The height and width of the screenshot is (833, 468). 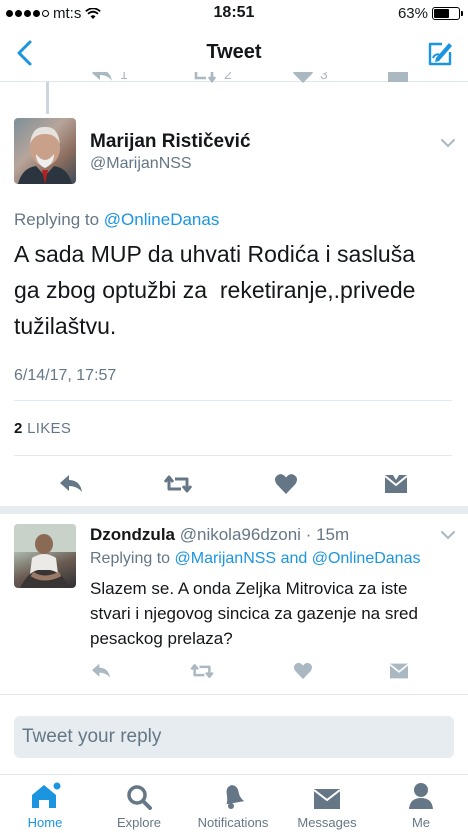 I want to click on tab-explore: Explore, so click(x=139, y=805).